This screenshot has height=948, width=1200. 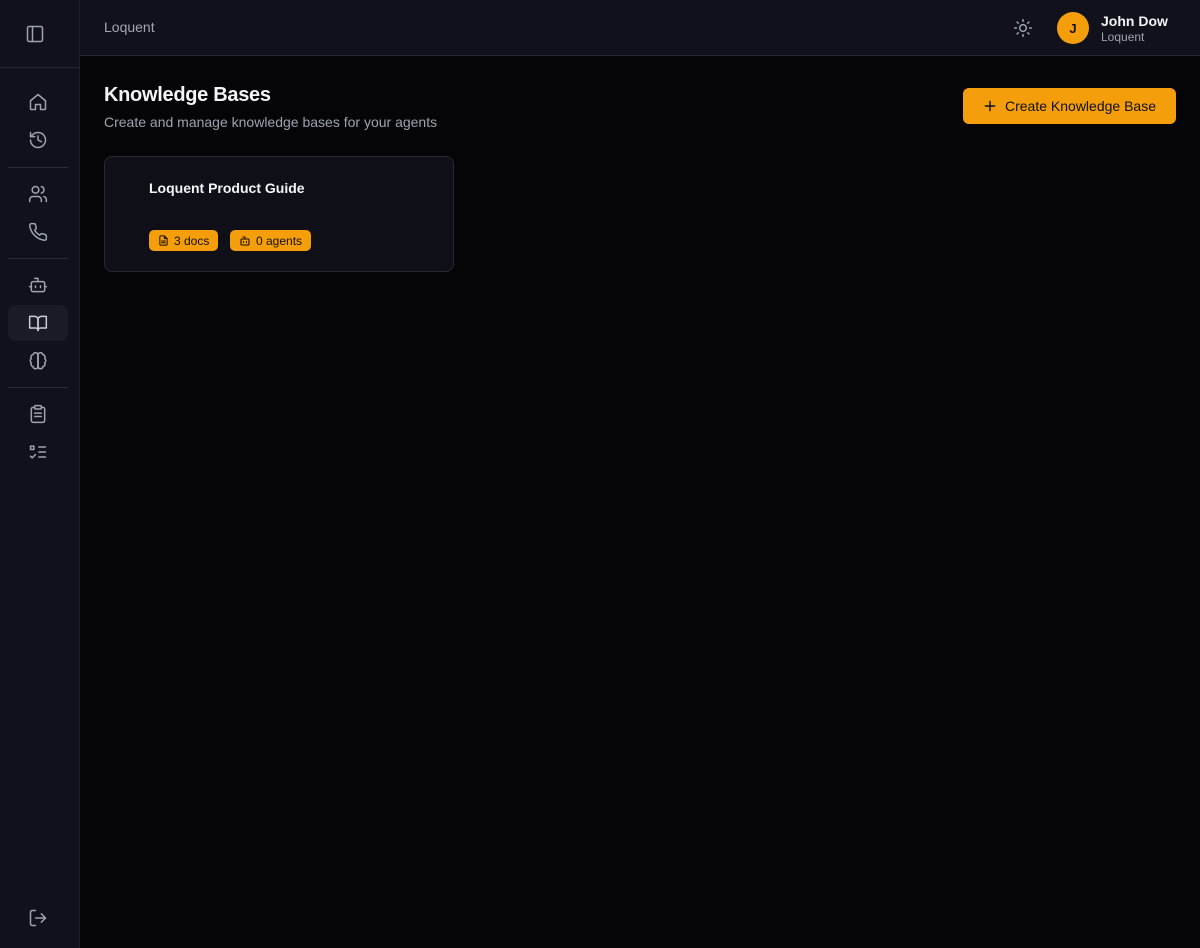 I want to click on user-organization: Loquent, so click(x=1123, y=37).